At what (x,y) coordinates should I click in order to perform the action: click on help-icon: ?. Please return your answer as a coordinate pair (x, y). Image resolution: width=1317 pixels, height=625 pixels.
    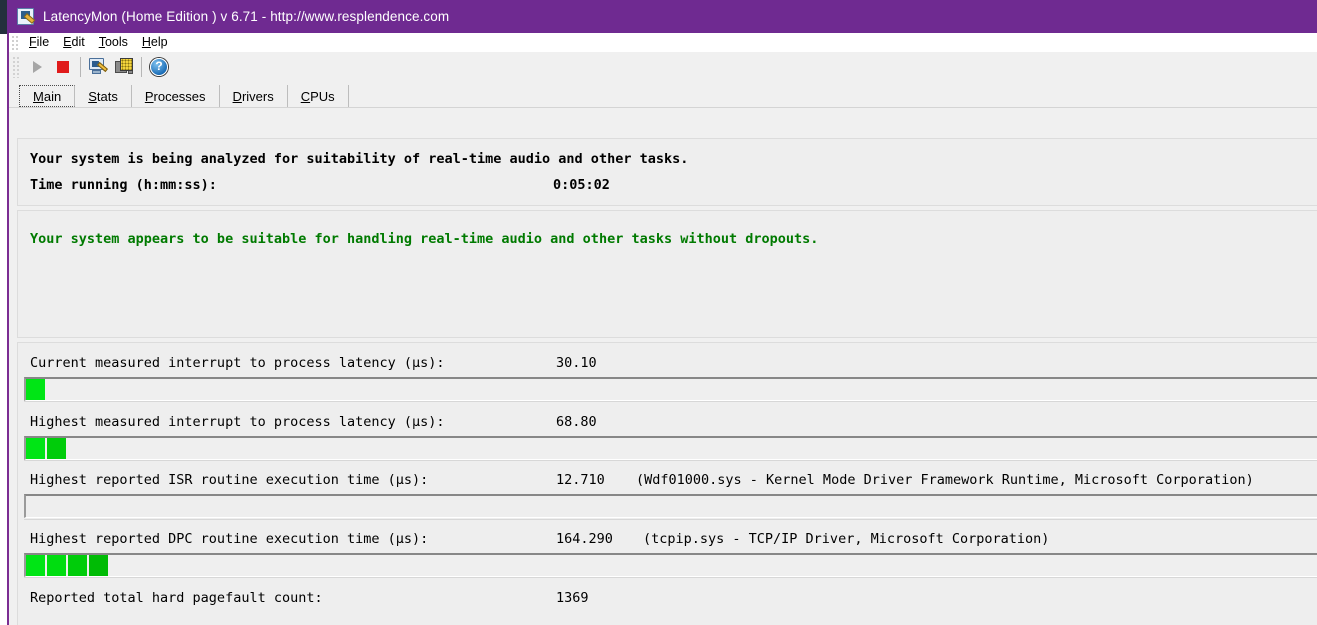
    Looking at the image, I should click on (159, 67).